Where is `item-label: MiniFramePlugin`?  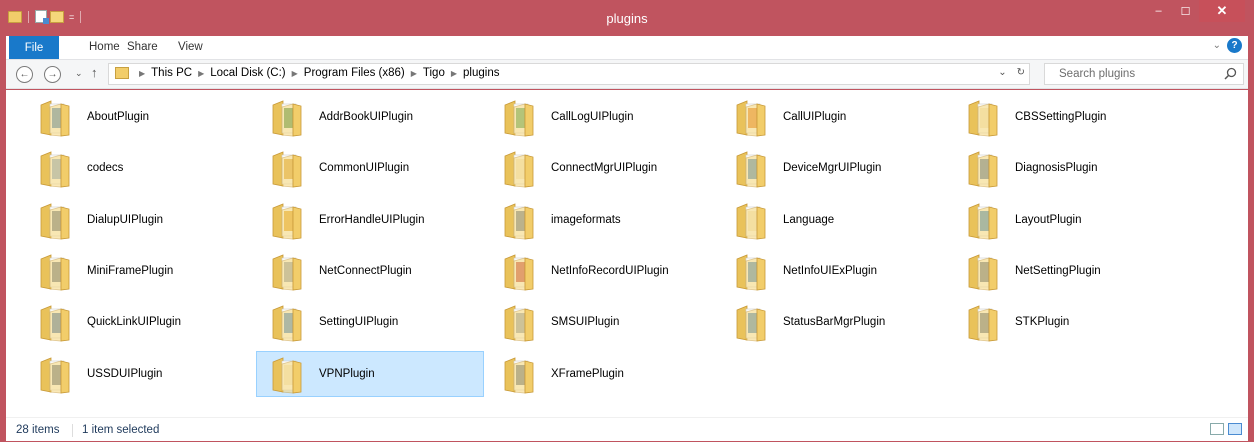
item-label: MiniFramePlugin is located at coordinates (130, 271).